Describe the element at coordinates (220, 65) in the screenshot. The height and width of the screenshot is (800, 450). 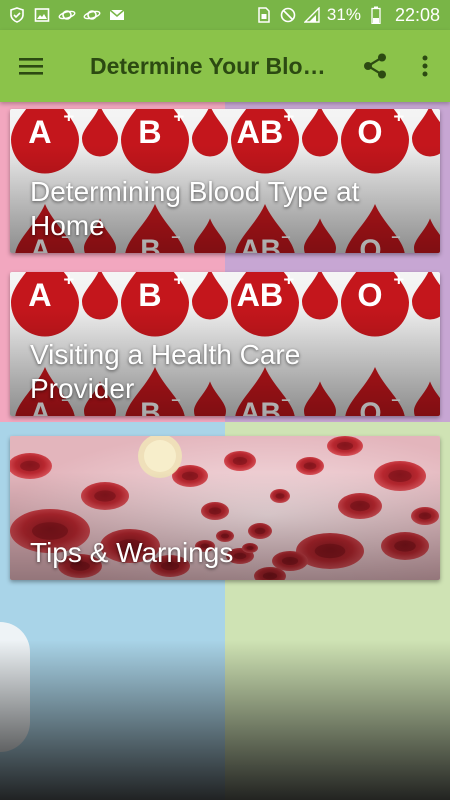
I see `page-title: Determine Your Blood Type` at that location.